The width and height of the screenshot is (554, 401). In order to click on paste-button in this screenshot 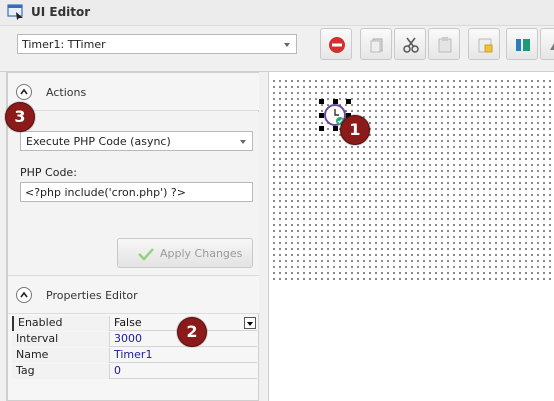, I will do `click(444, 44)`.